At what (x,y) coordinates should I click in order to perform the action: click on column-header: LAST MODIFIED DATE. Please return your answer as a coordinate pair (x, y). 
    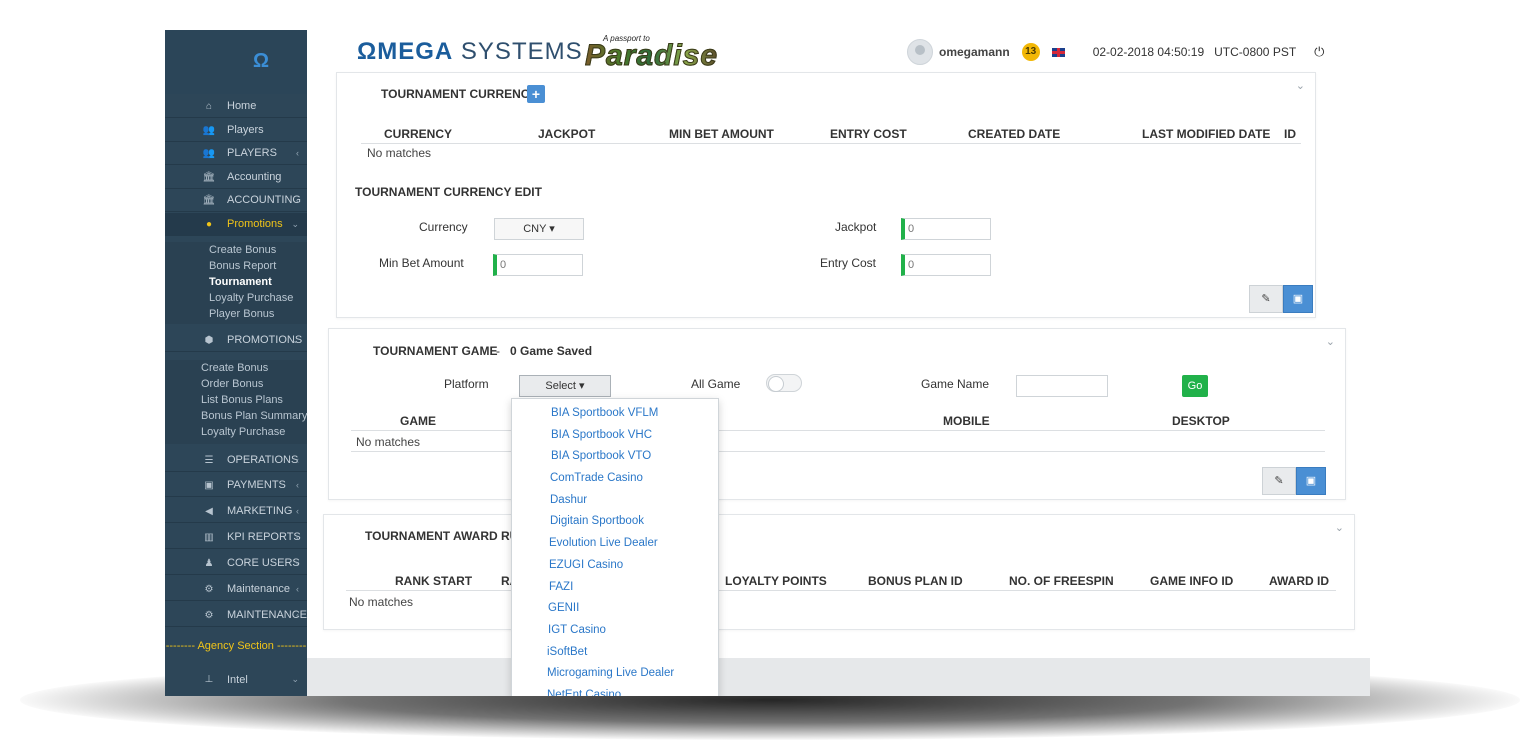
    Looking at the image, I should click on (1206, 134).